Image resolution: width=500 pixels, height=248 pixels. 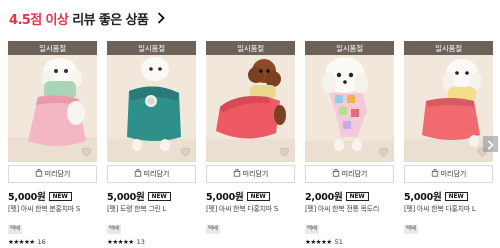 What do you see at coordinates (250, 209) in the screenshot?
I see `product-name: [펫] 아씨 한복 다홍치마 S` at bounding box center [250, 209].